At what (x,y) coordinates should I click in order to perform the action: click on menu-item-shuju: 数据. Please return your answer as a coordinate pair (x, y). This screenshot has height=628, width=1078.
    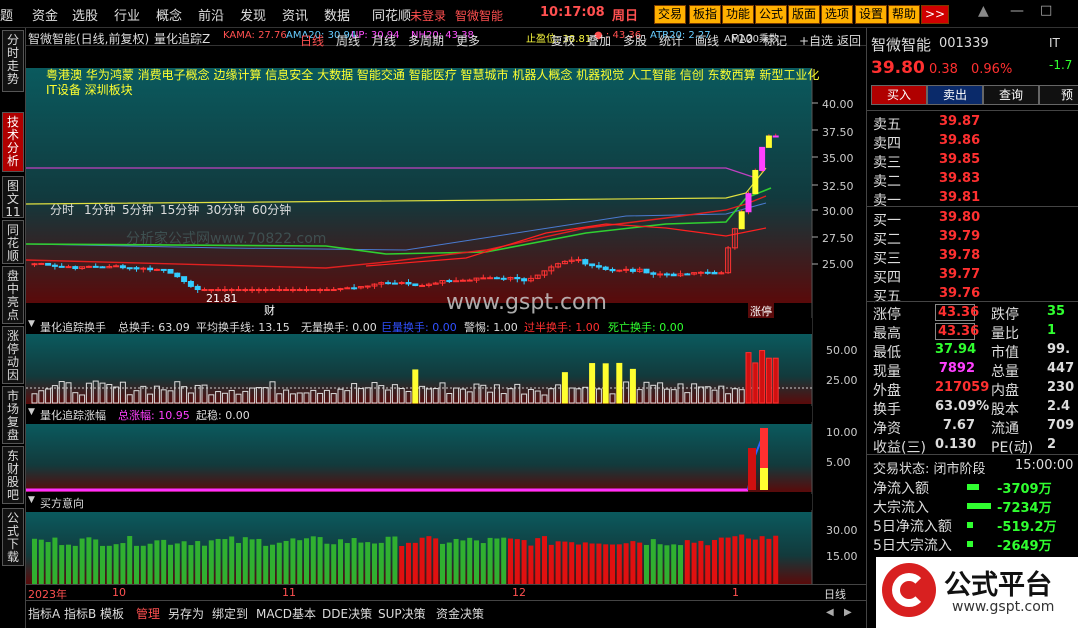
    Looking at the image, I should click on (337, 14).